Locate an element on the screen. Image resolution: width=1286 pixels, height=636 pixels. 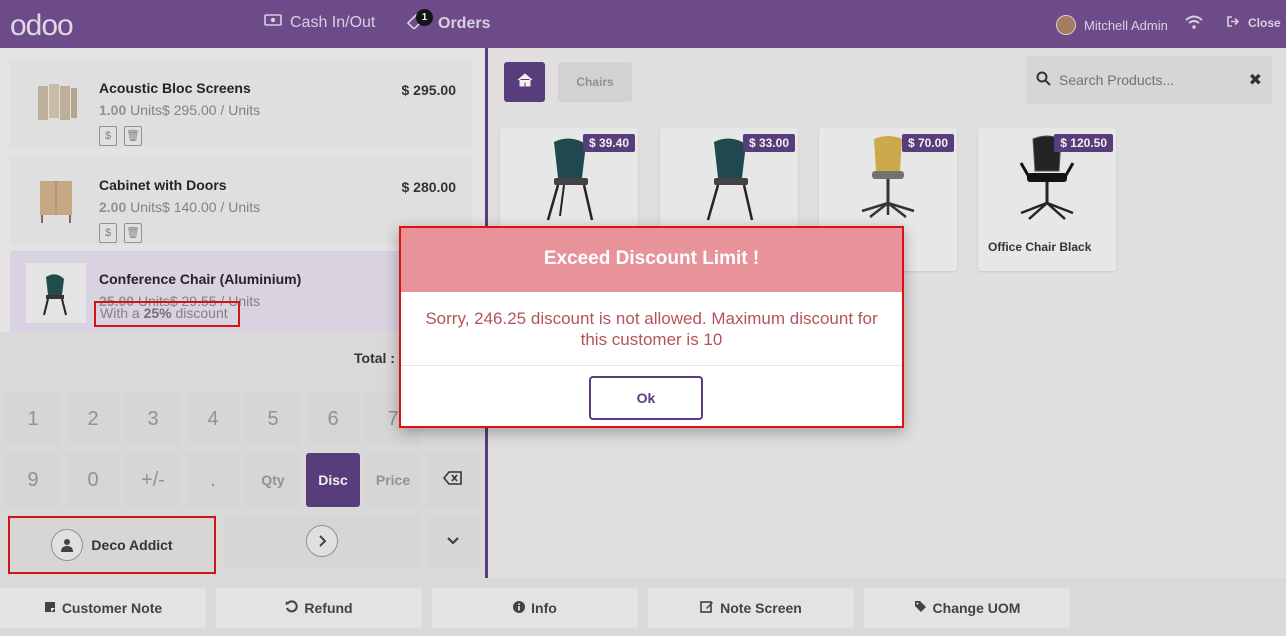
cash-in-out-button: Cash In/Out is located at coordinates (319, 22).